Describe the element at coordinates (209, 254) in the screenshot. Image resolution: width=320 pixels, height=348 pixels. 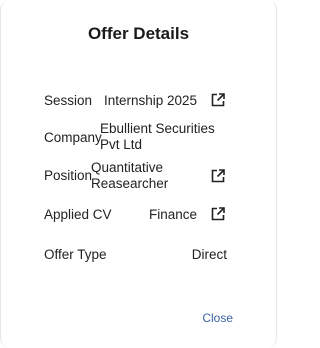
I see `offer-type-value: Direct` at that location.